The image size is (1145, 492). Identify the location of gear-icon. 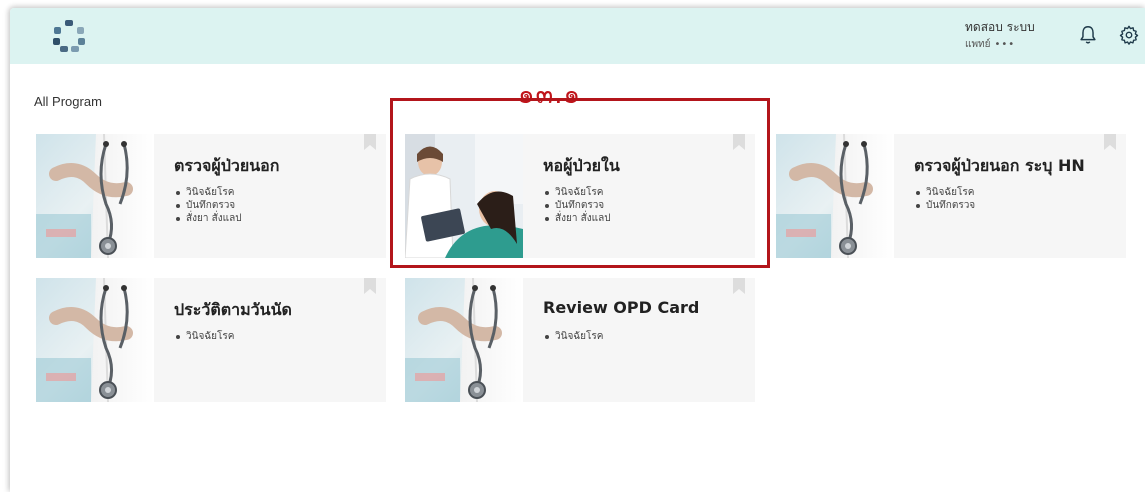
(1129, 35).